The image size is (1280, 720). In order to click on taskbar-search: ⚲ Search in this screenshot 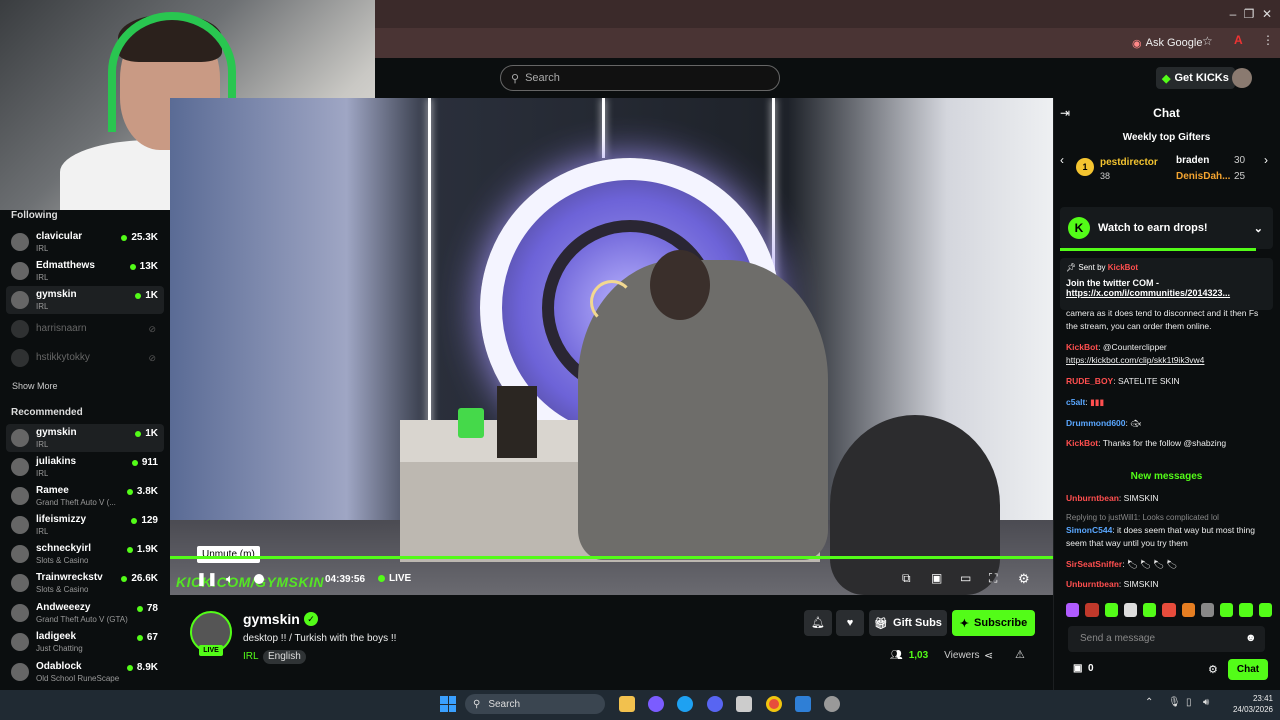, I will do `click(535, 704)`.